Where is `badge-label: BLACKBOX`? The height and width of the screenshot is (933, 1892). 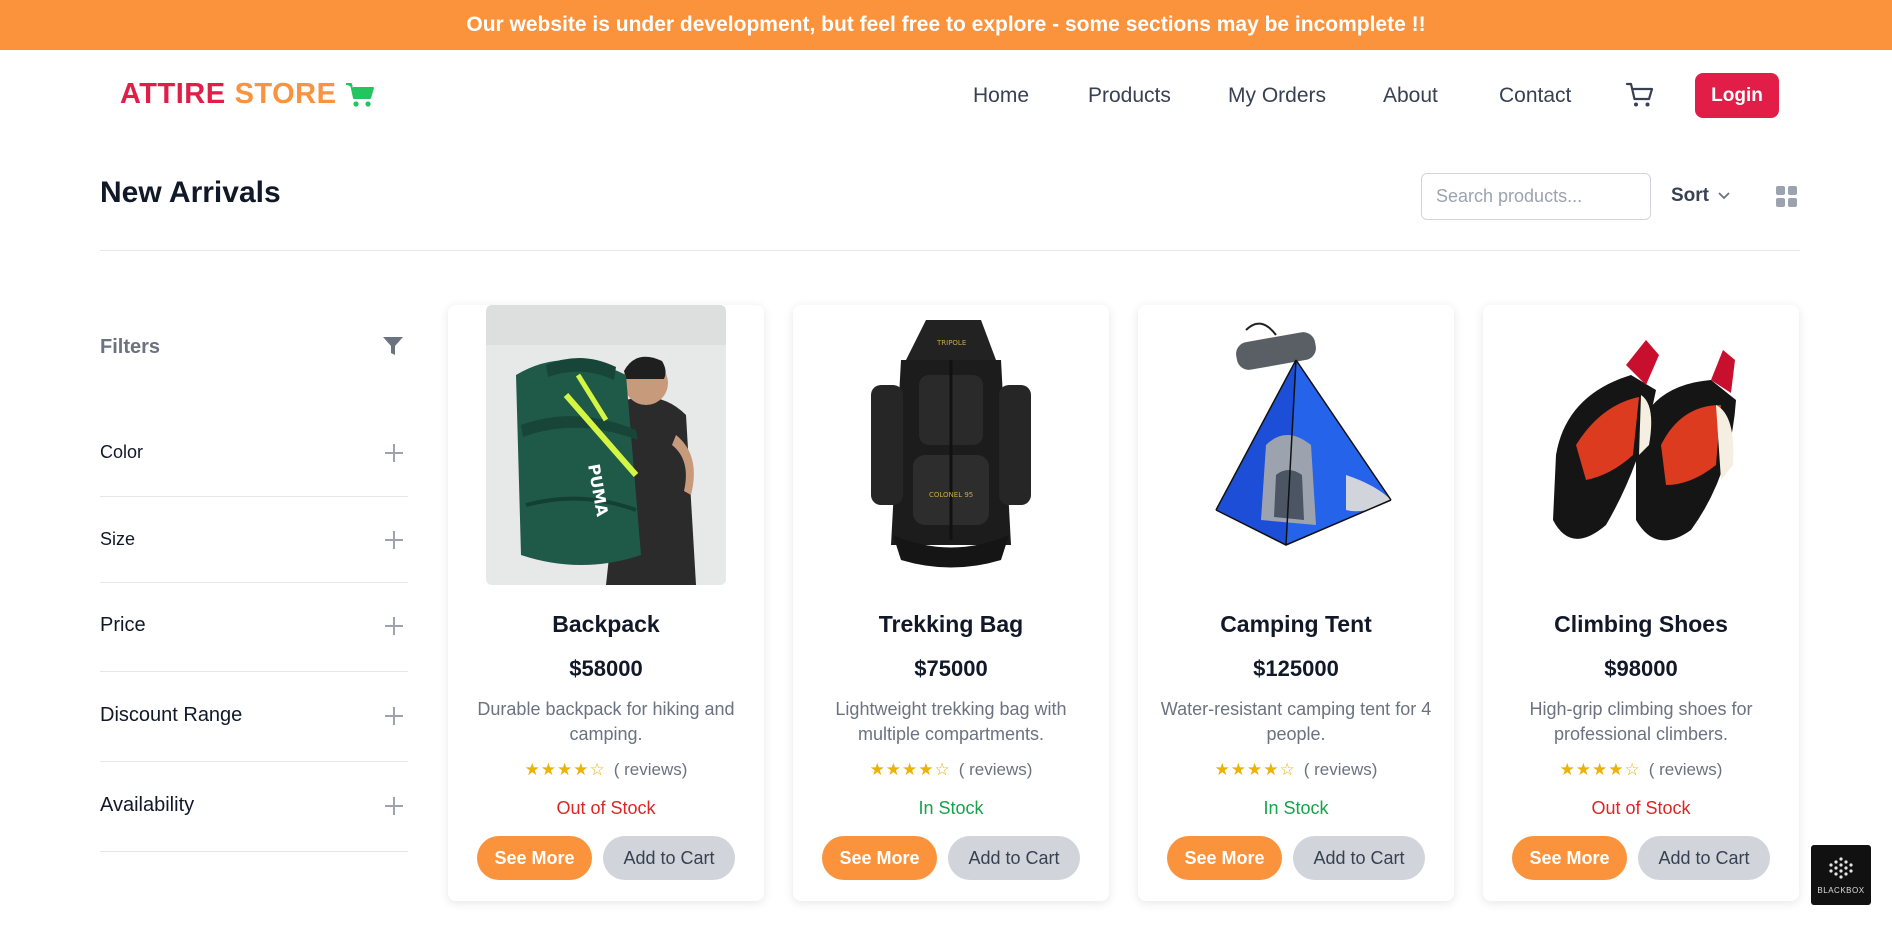 badge-label: BLACKBOX is located at coordinates (1841, 890).